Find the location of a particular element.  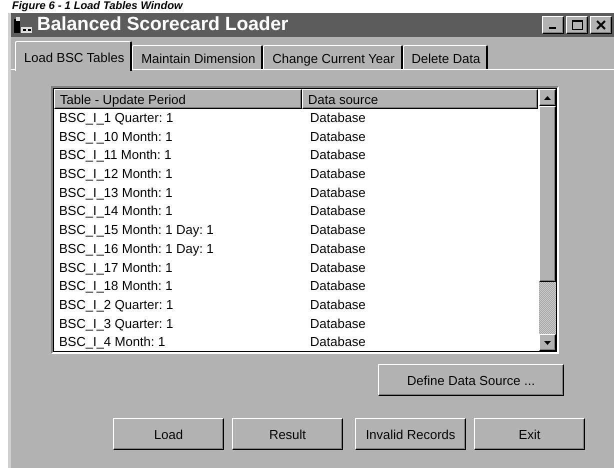

maximize-icon is located at coordinates (577, 25).